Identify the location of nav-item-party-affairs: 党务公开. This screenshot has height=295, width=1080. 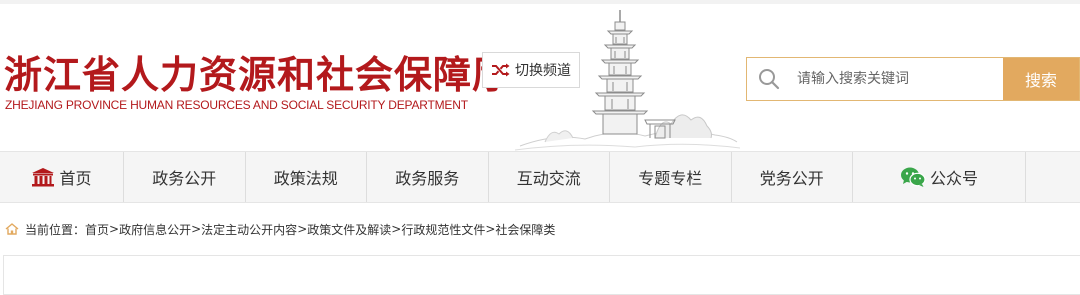
(791, 177).